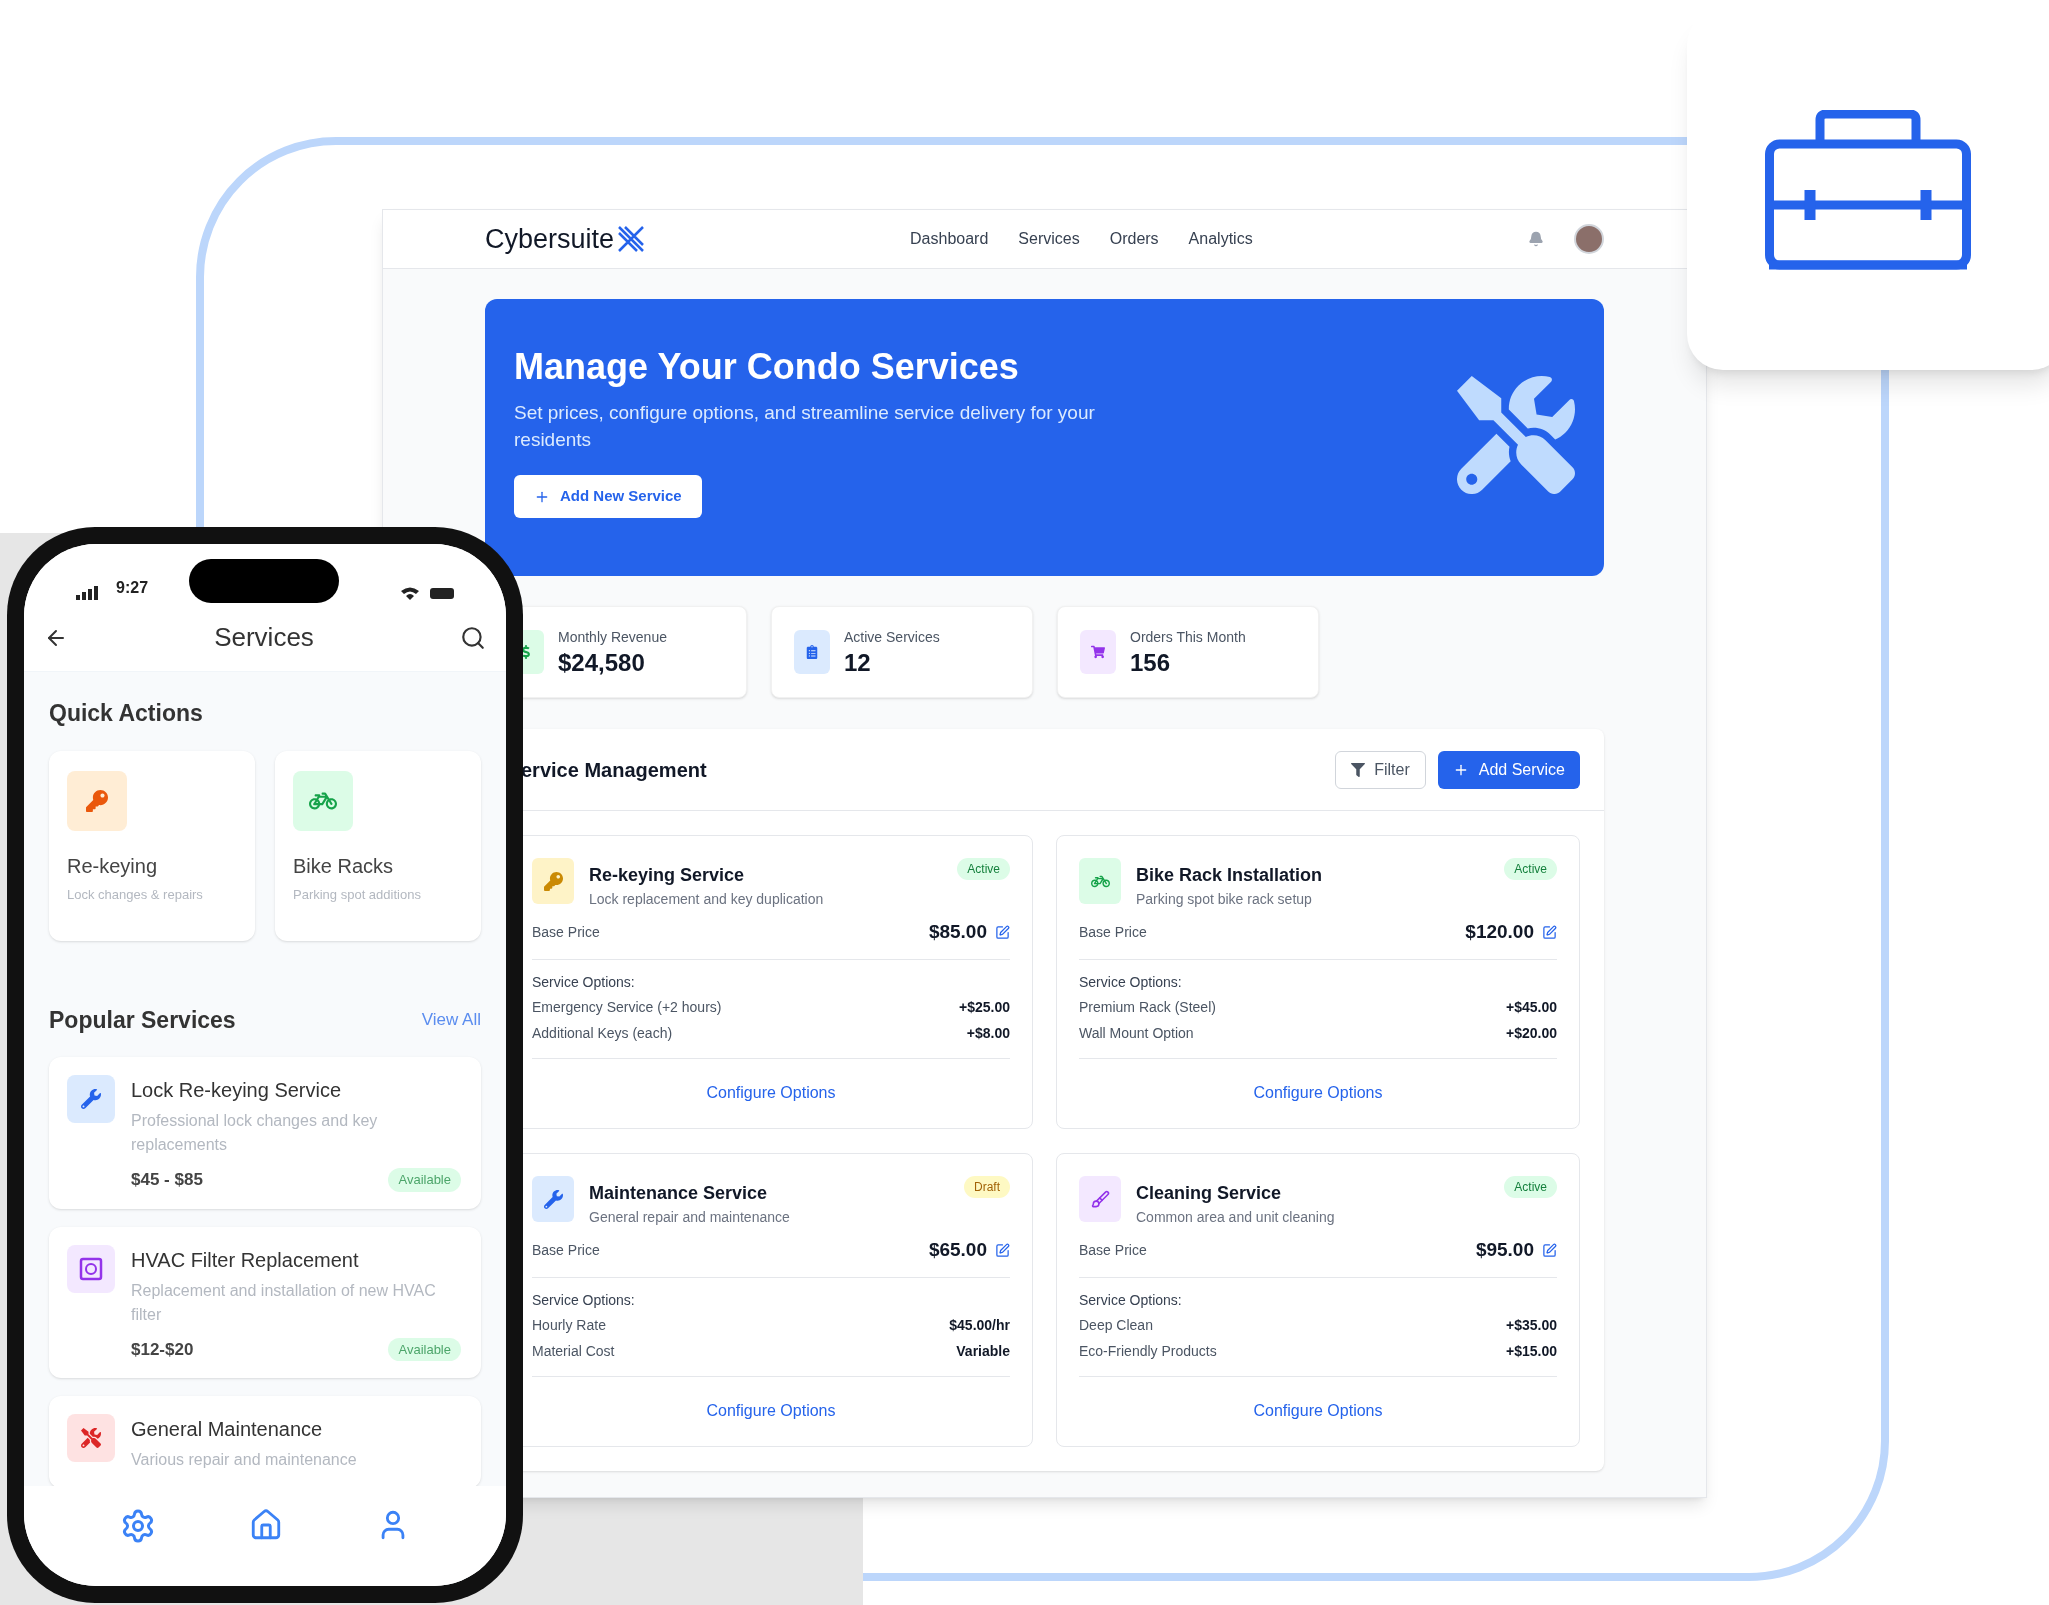  Describe the element at coordinates (805, 426) in the screenshot. I see `banner-subtitle: Set prices, configure options, and streamline service delivery for your residents` at that location.